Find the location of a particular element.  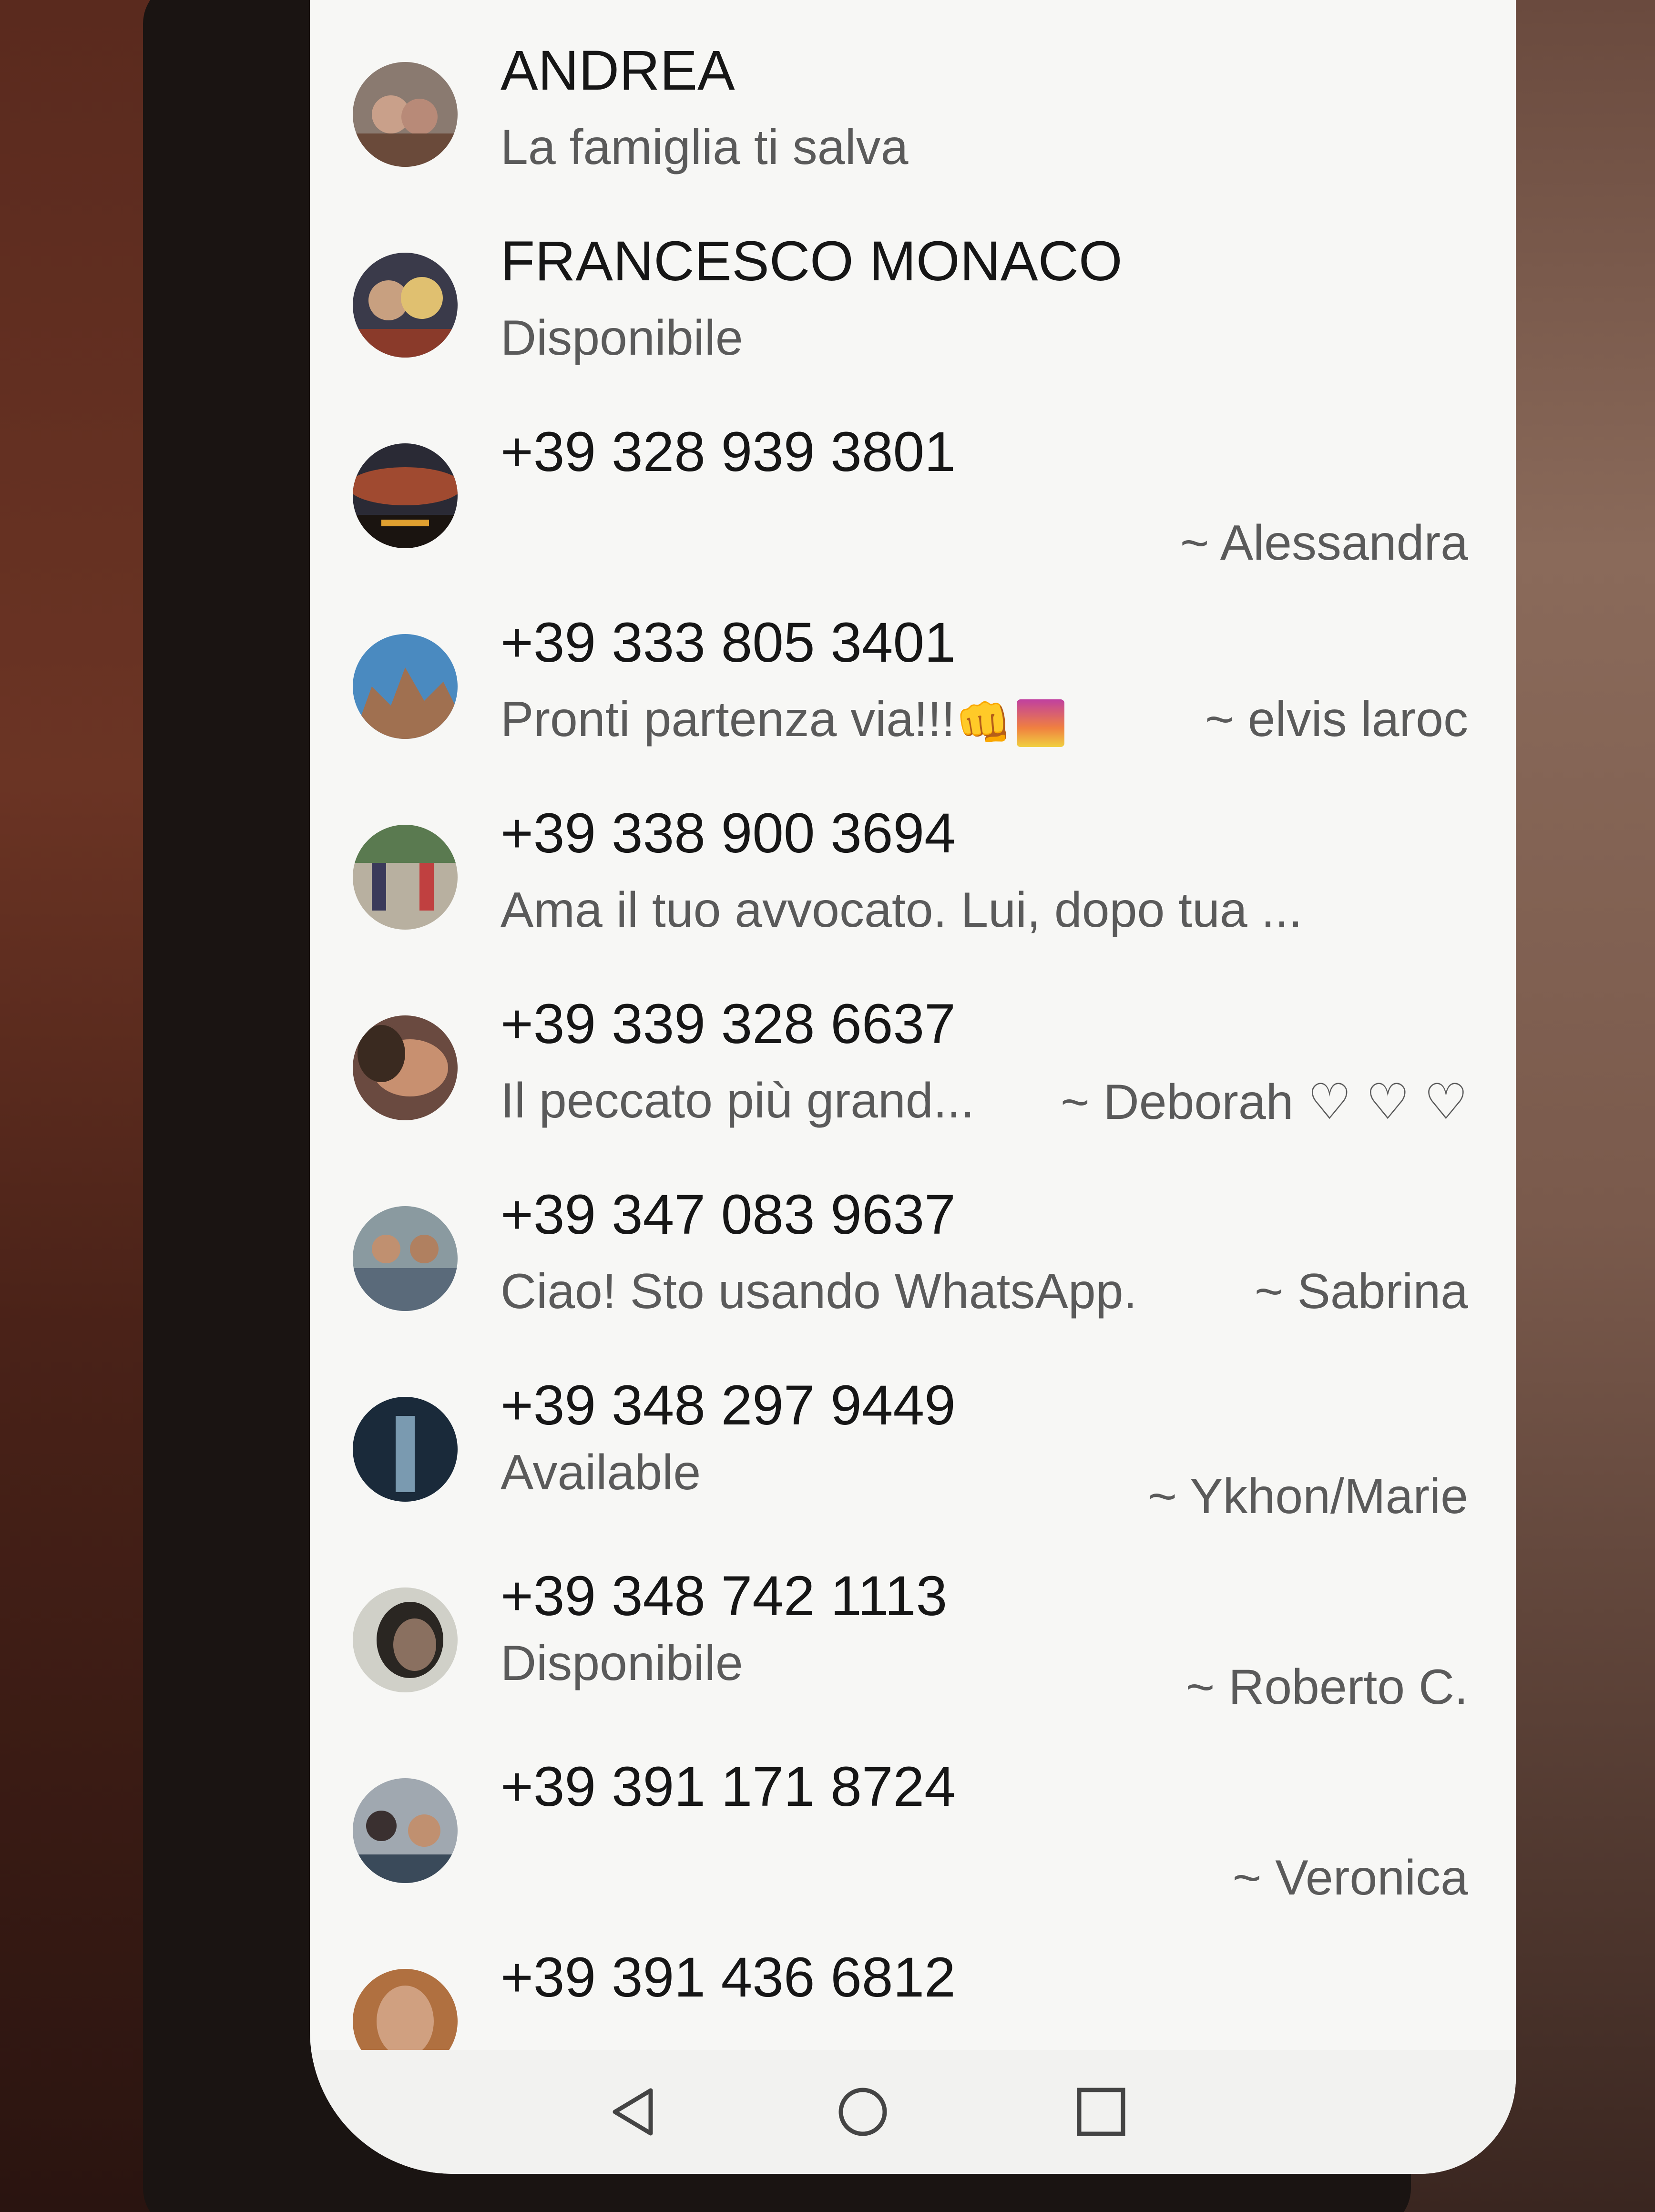

contact-status-text: Pronti partenza via!!! is located at coordinates (728, 719).